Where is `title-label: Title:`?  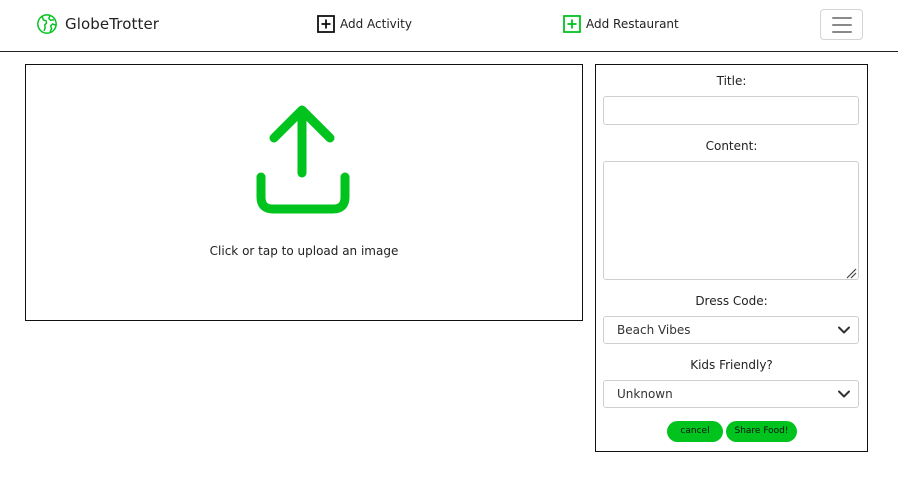
title-label: Title: is located at coordinates (731, 81).